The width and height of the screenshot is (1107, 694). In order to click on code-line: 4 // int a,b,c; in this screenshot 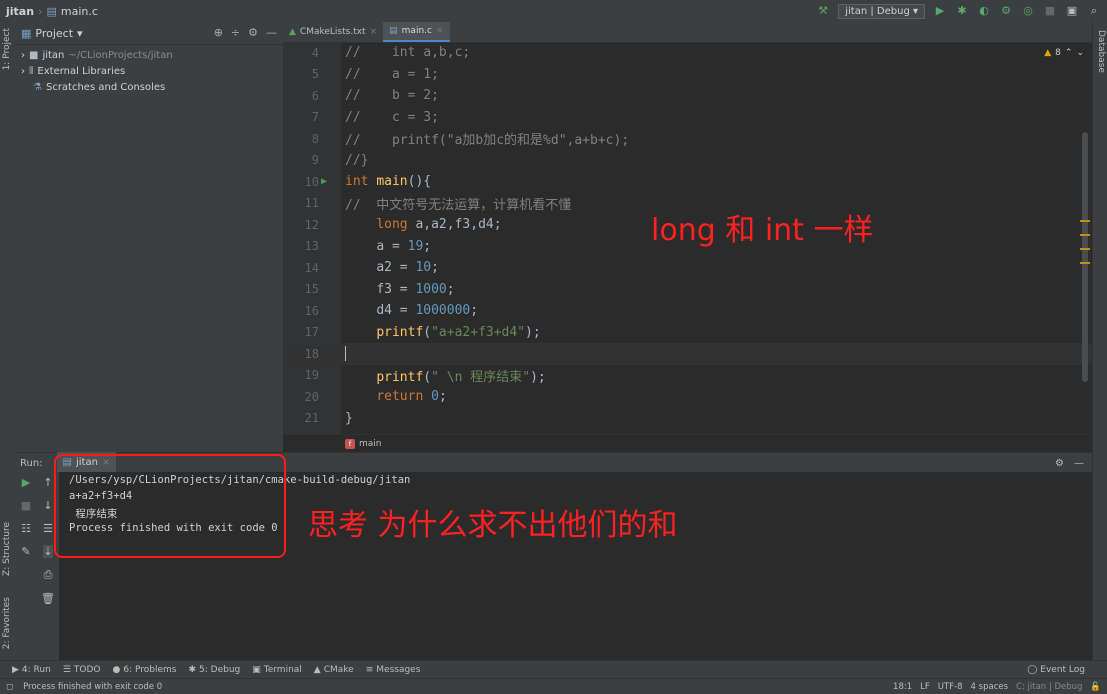, I will do `click(687, 53)`.